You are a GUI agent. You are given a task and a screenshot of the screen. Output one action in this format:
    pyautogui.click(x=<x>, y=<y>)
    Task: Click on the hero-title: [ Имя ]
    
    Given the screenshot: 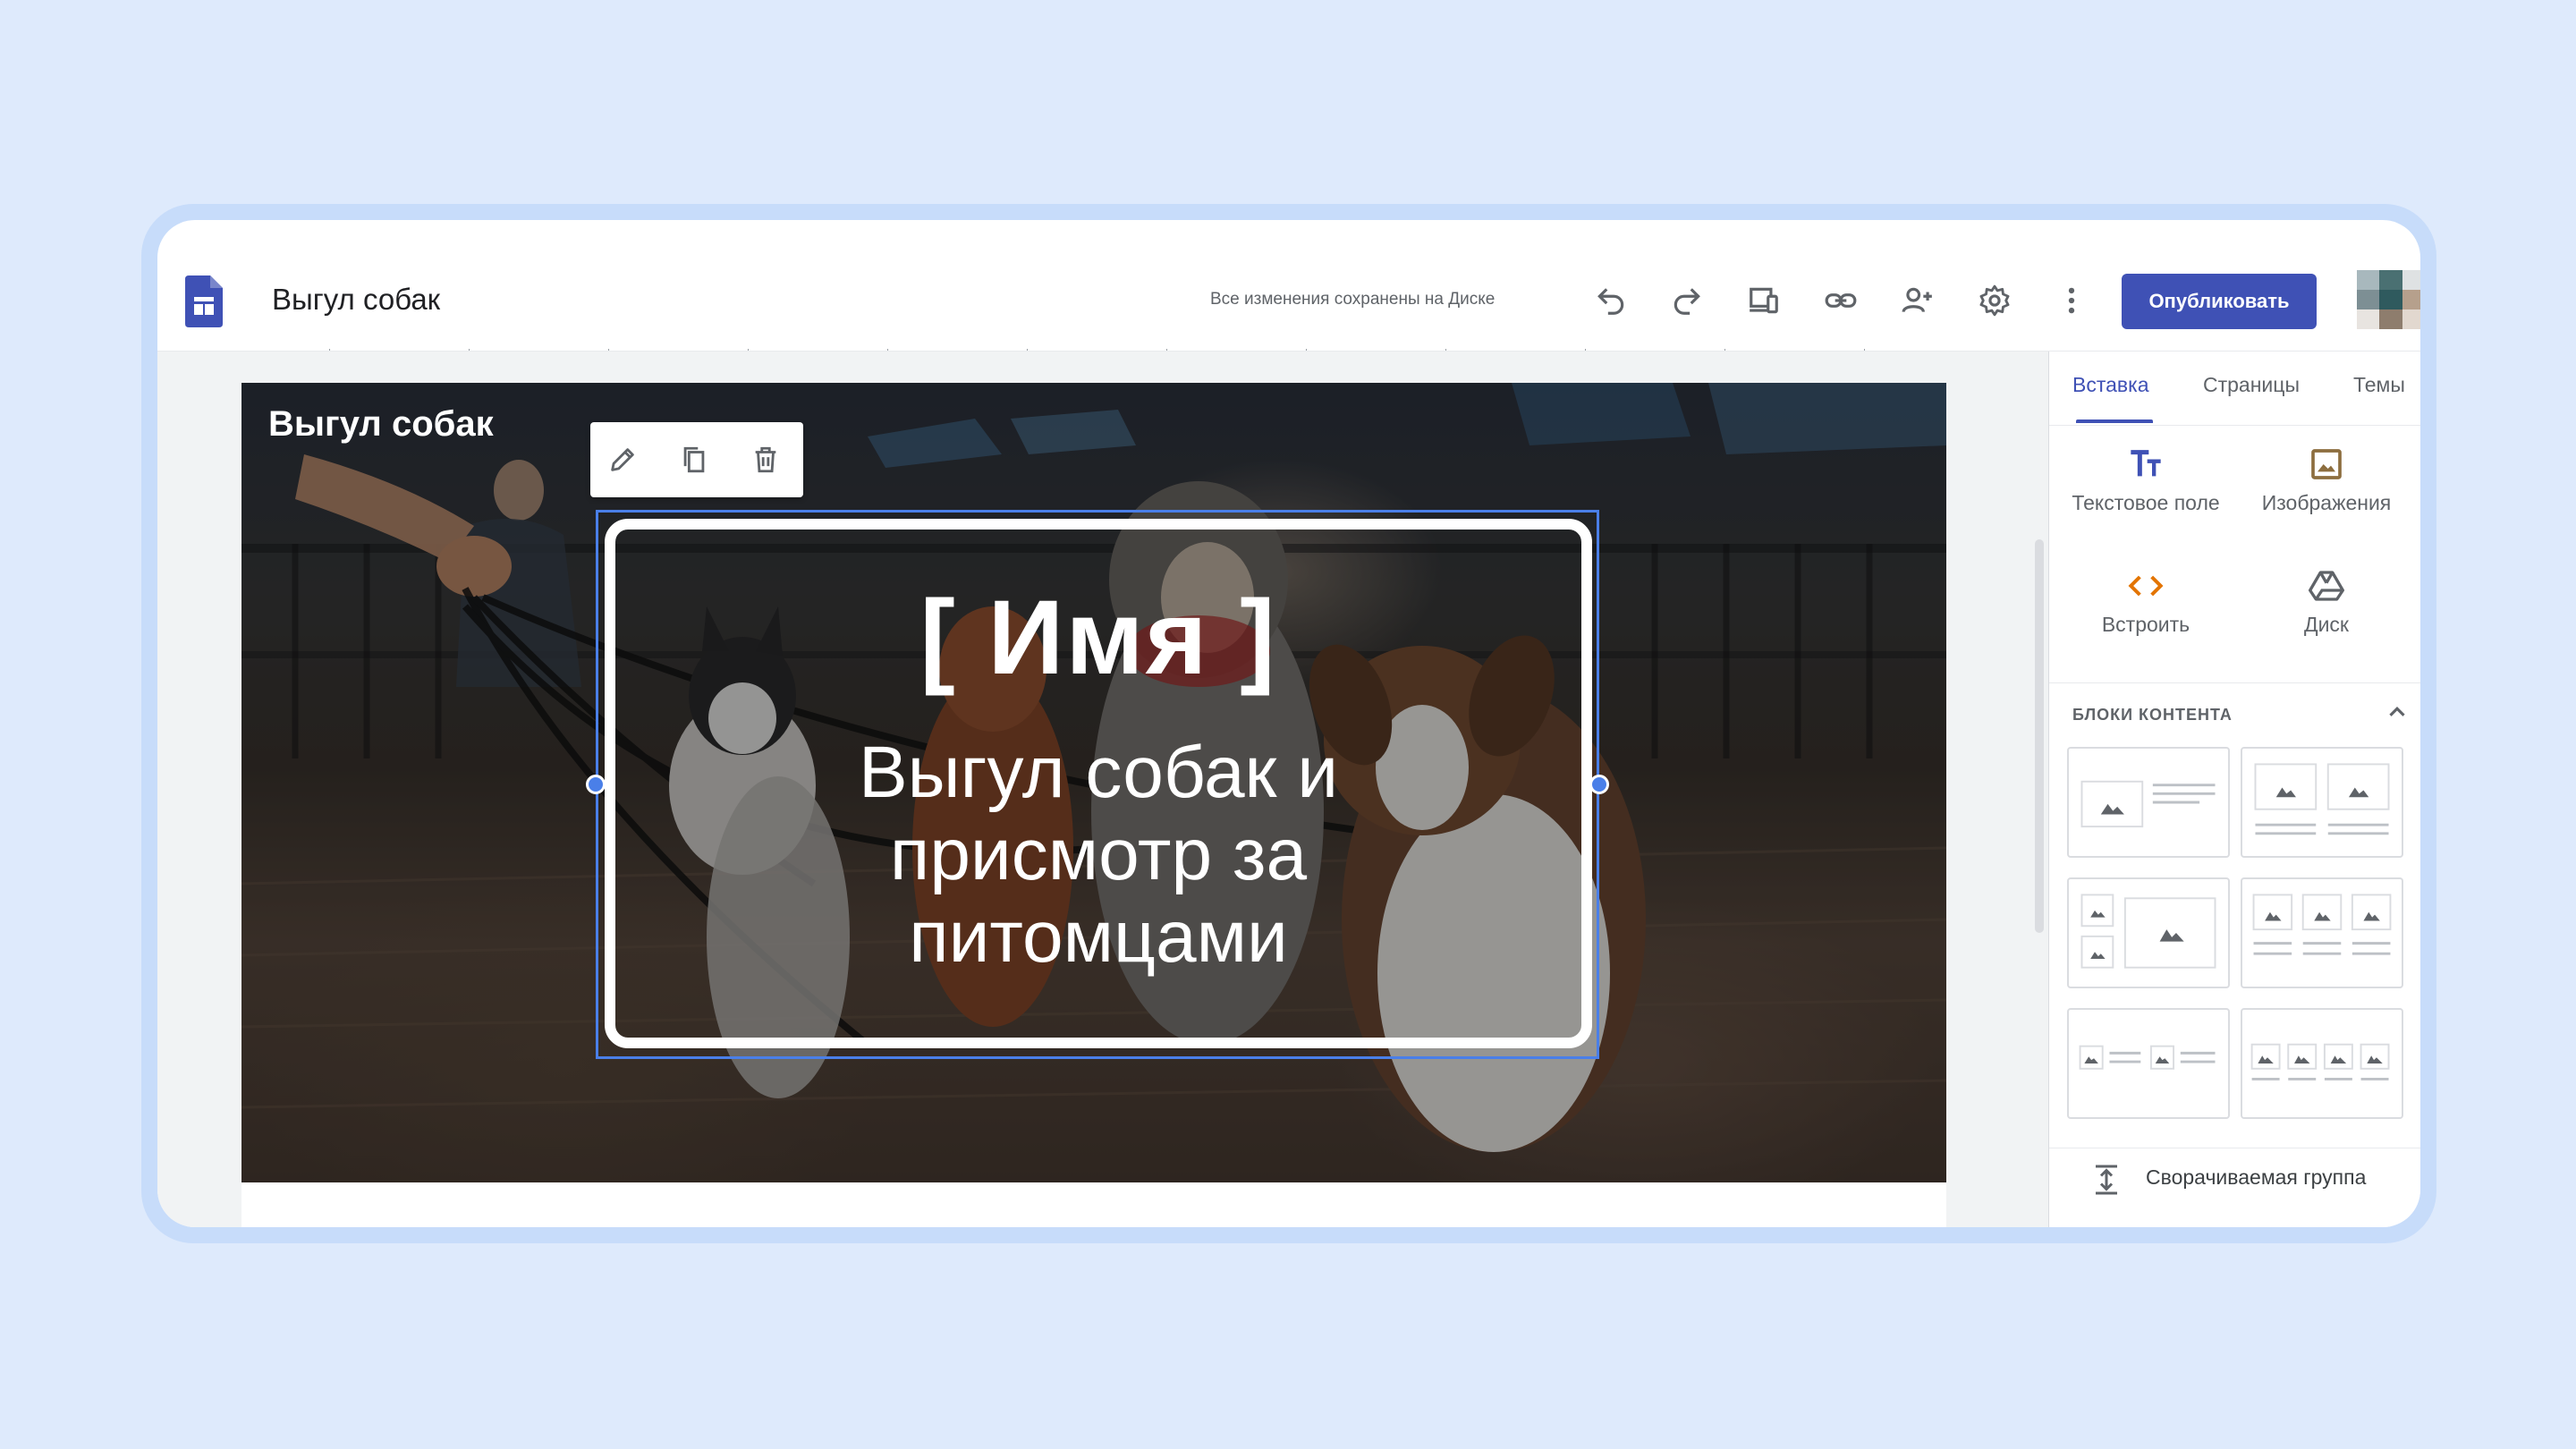 What is the action you would take?
    pyautogui.click(x=1098, y=638)
    